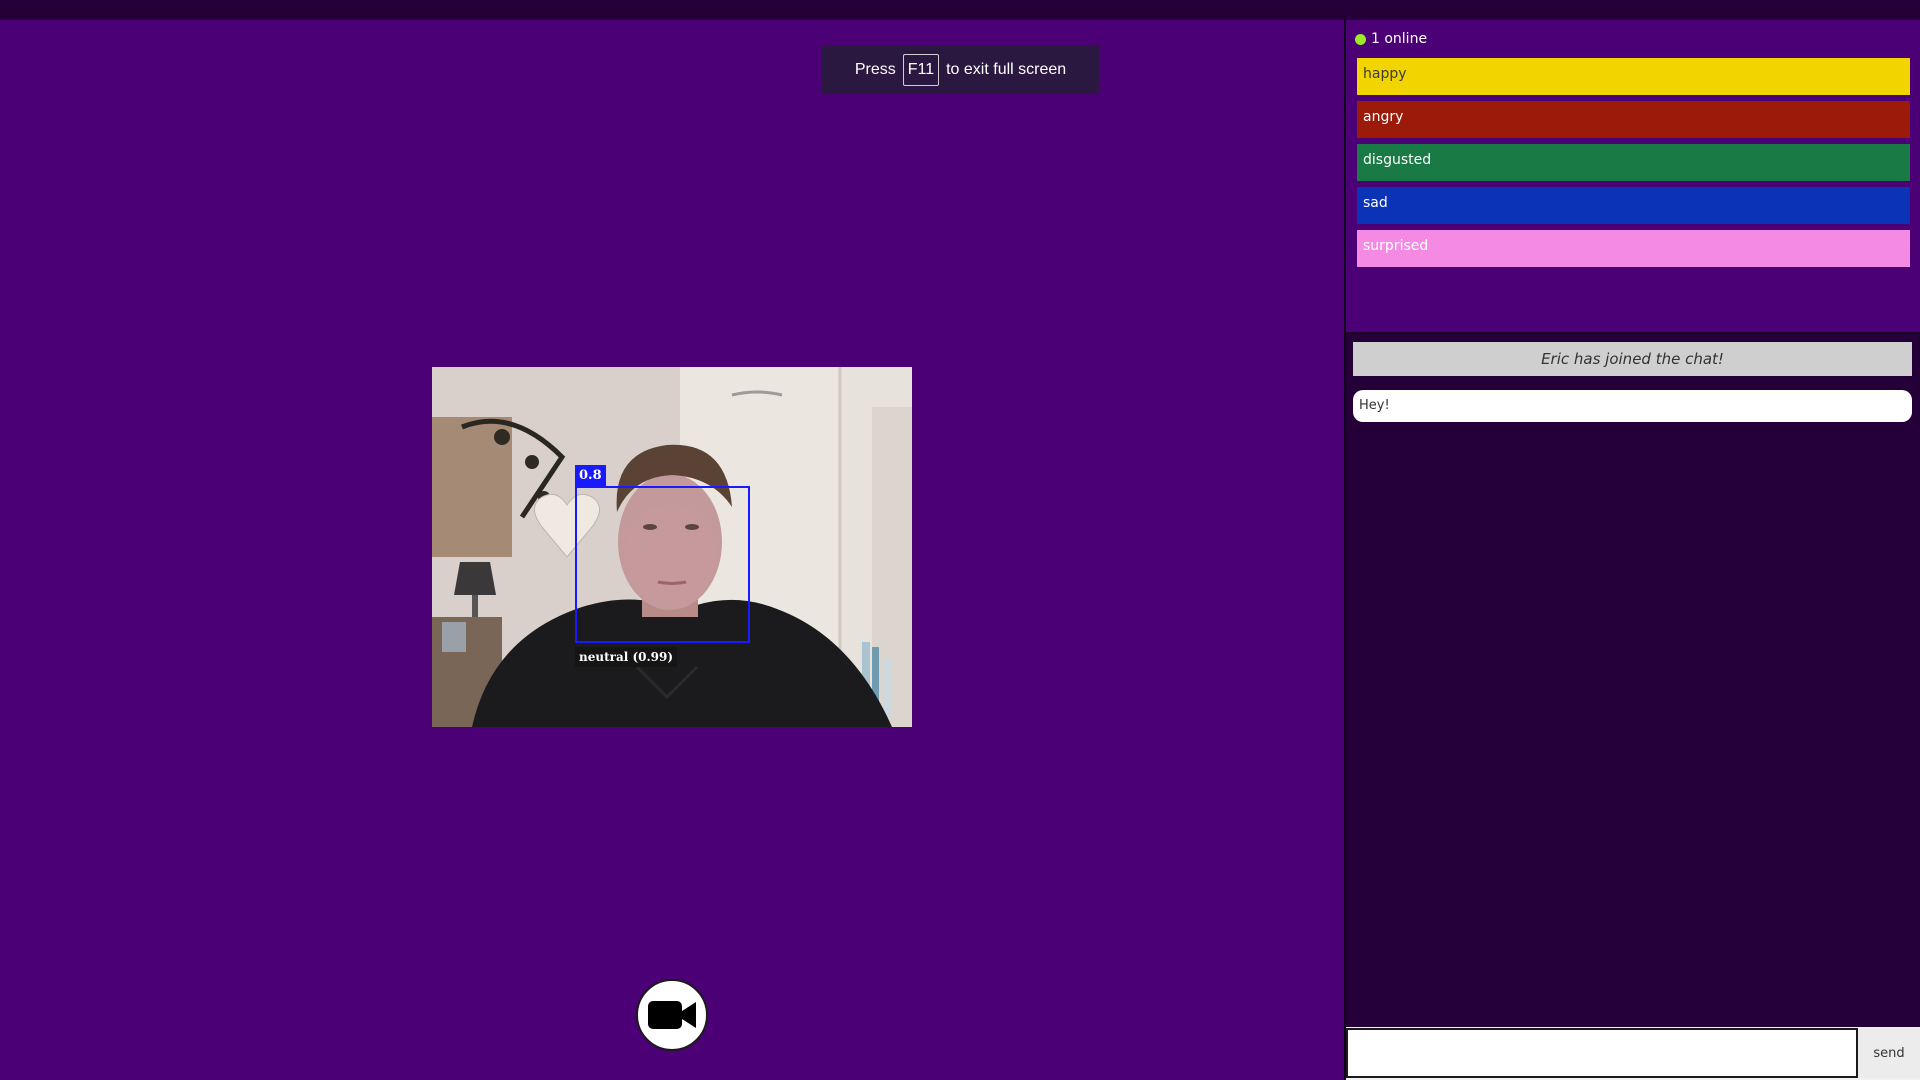 This screenshot has width=1920, height=1080. I want to click on emotion-label: angry, so click(1383, 117).